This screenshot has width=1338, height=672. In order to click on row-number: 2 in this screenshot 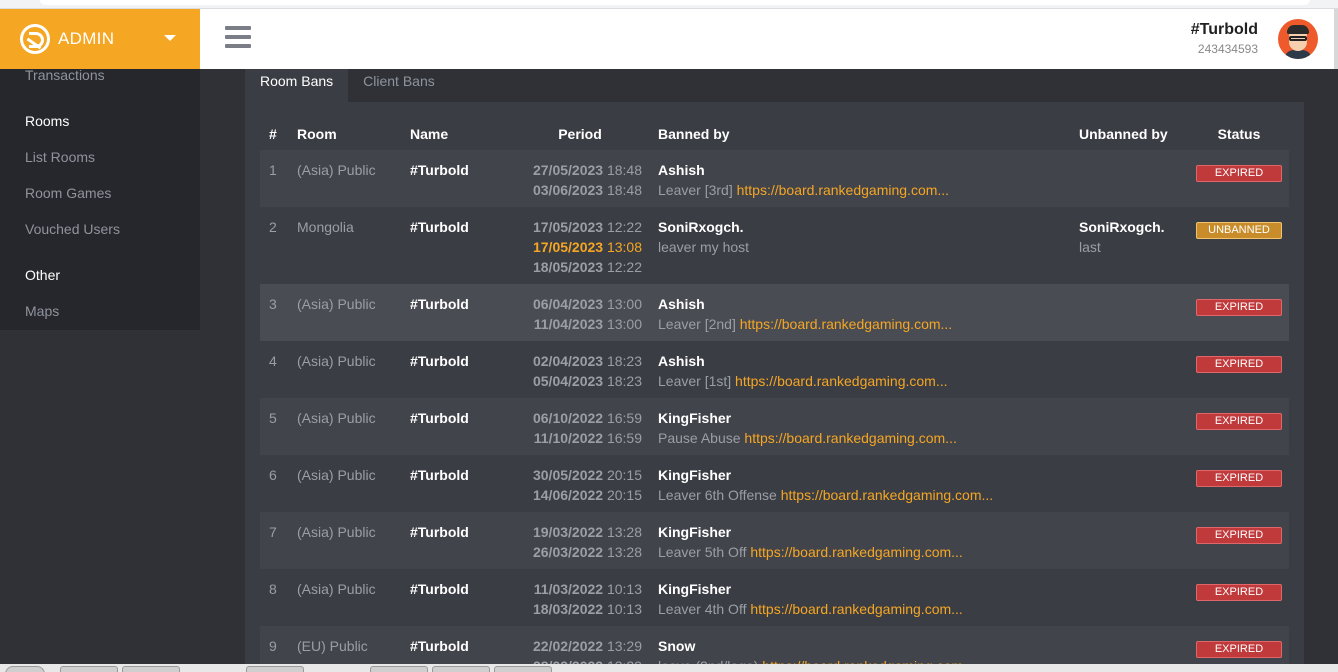, I will do `click(278, 245)`.